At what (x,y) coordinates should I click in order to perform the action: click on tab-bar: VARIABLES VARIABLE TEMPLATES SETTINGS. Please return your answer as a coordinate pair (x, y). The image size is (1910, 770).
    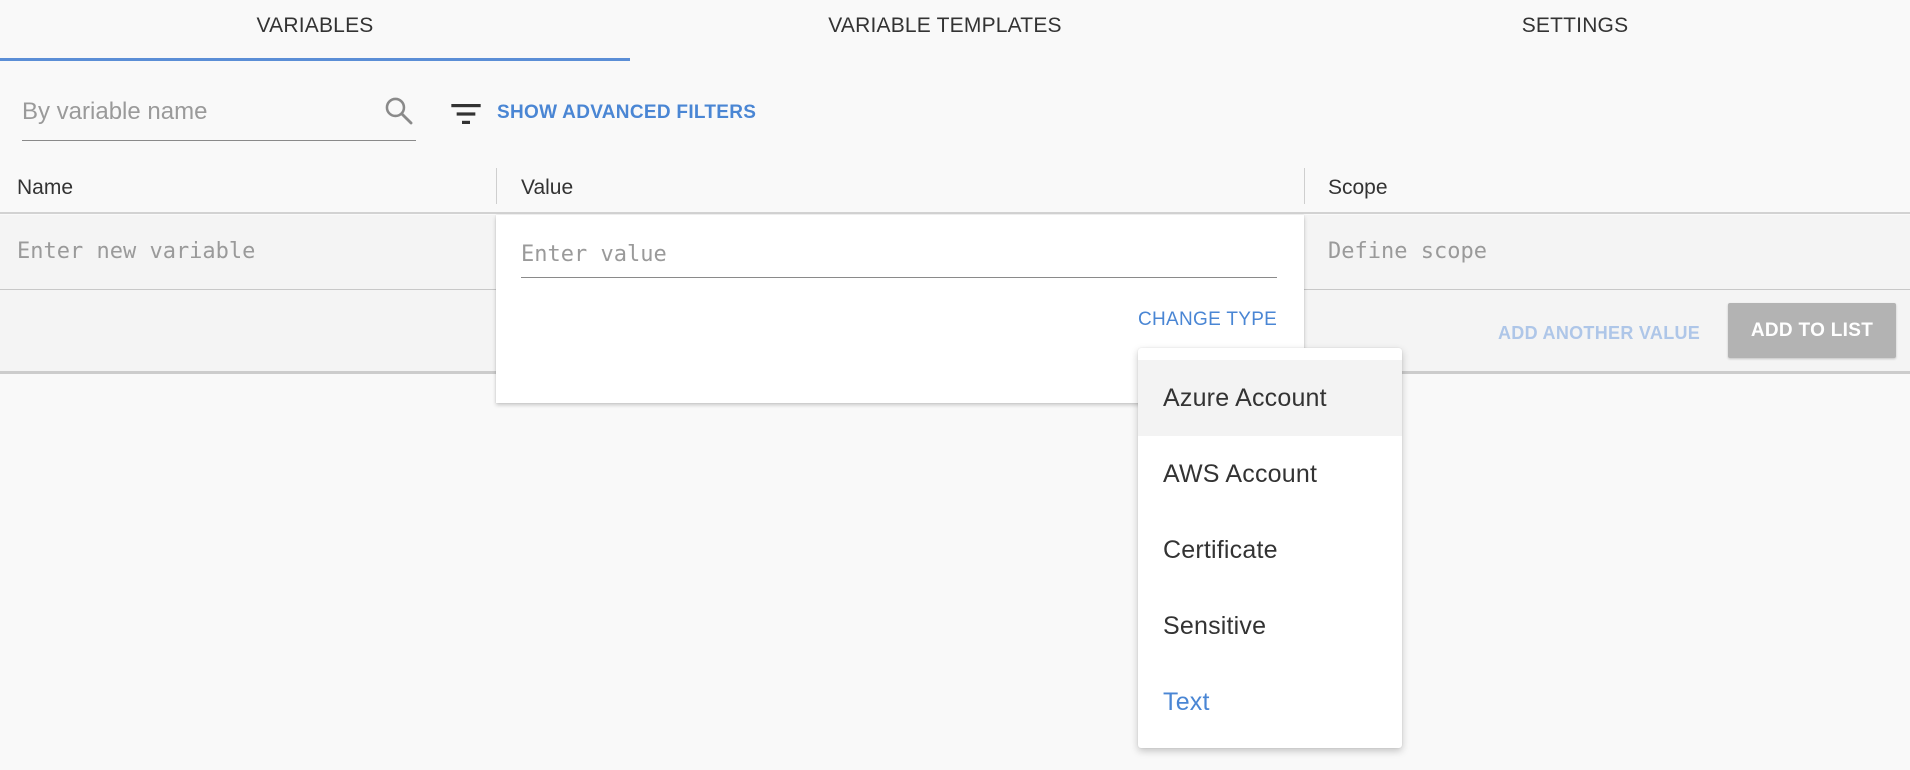
    Looking at the image, I should click on (955, 30).